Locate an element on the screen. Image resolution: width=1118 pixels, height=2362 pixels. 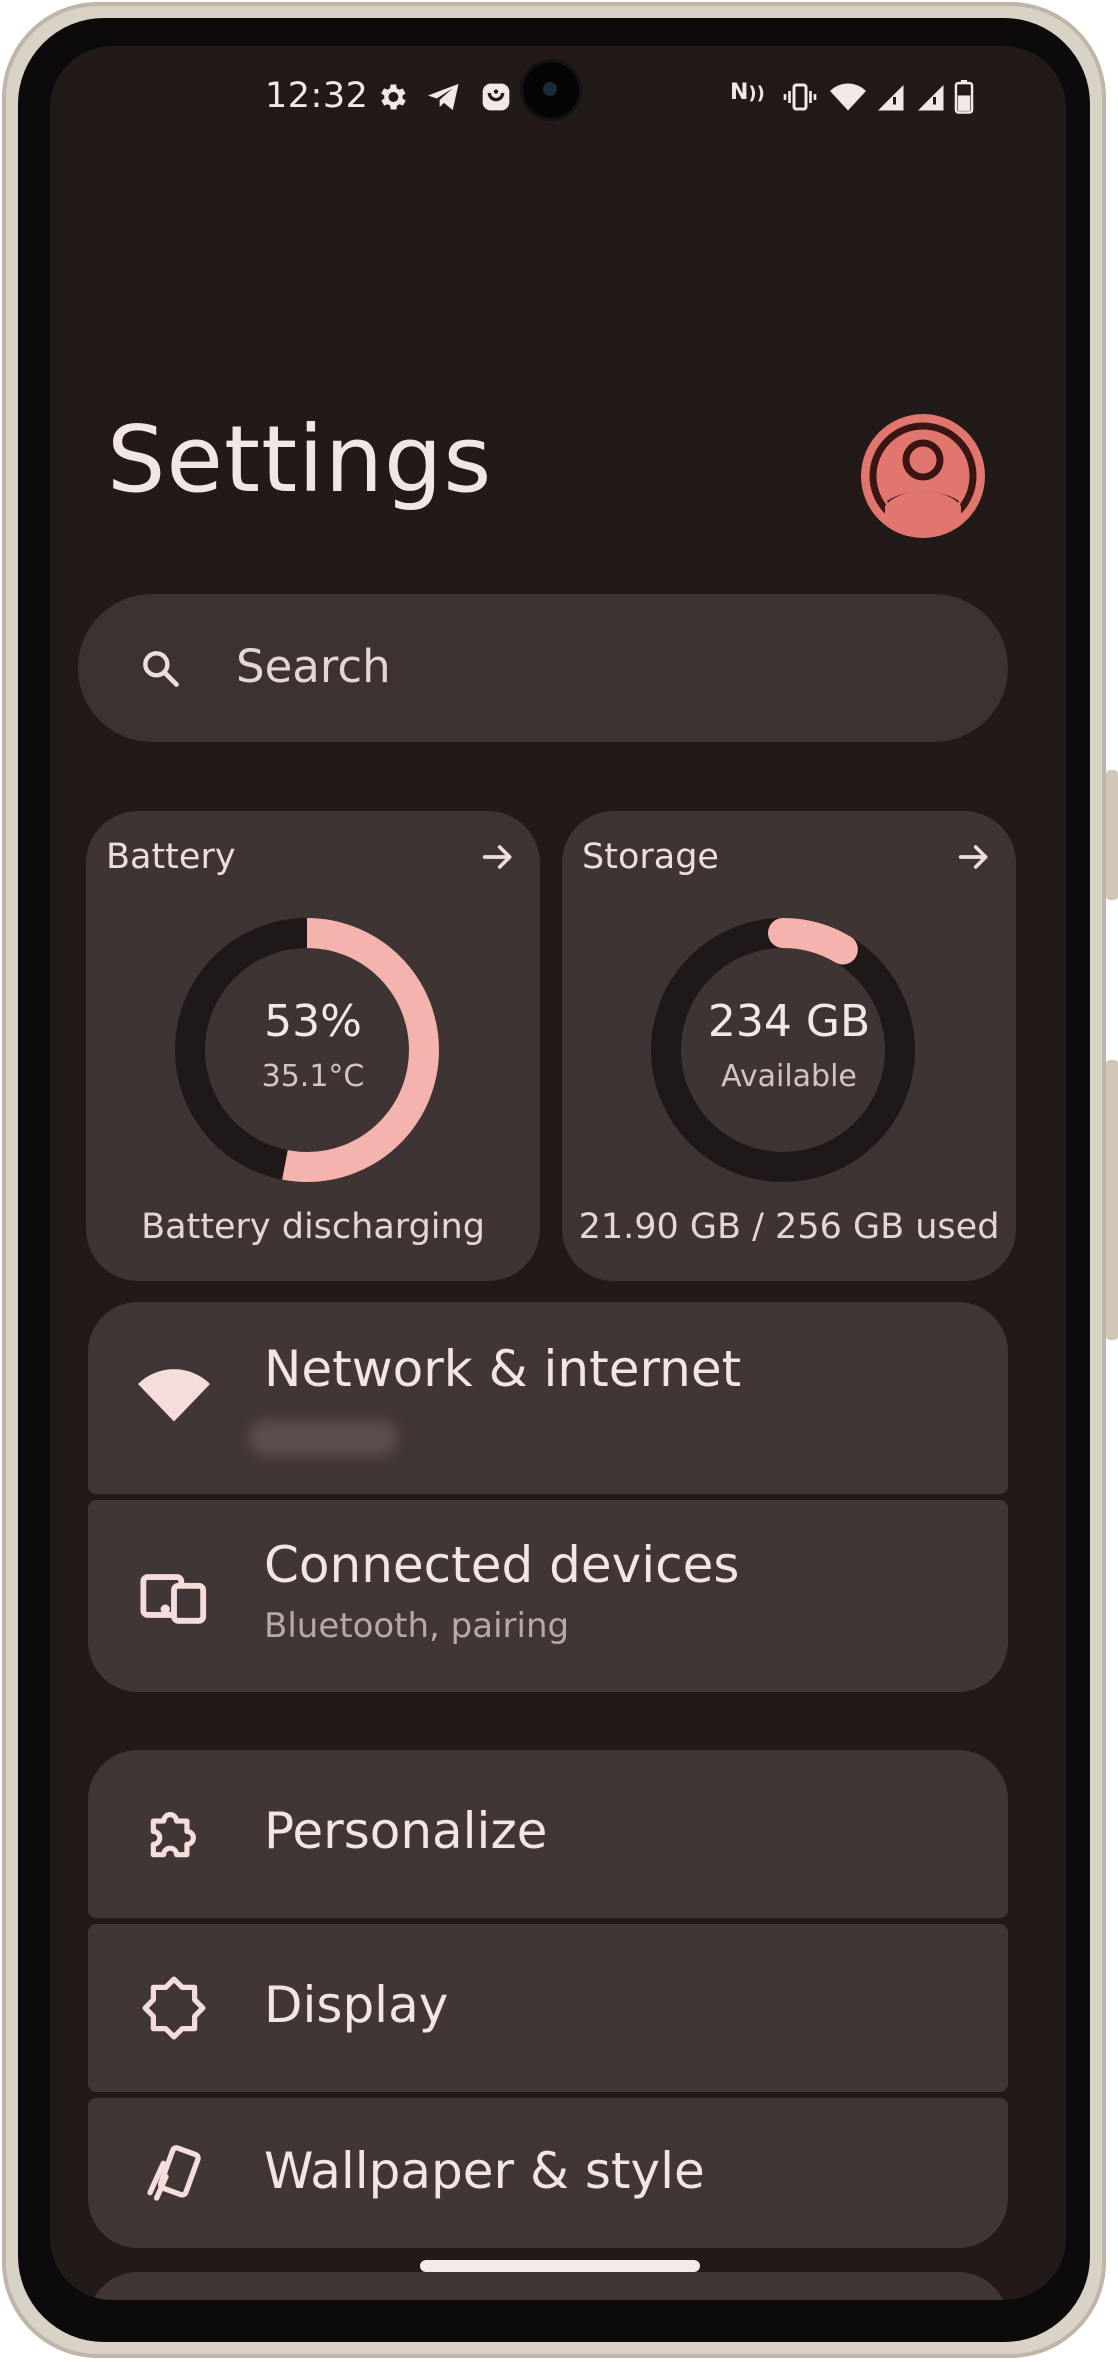
app-notification-icon is located at coordinates (496, 97).